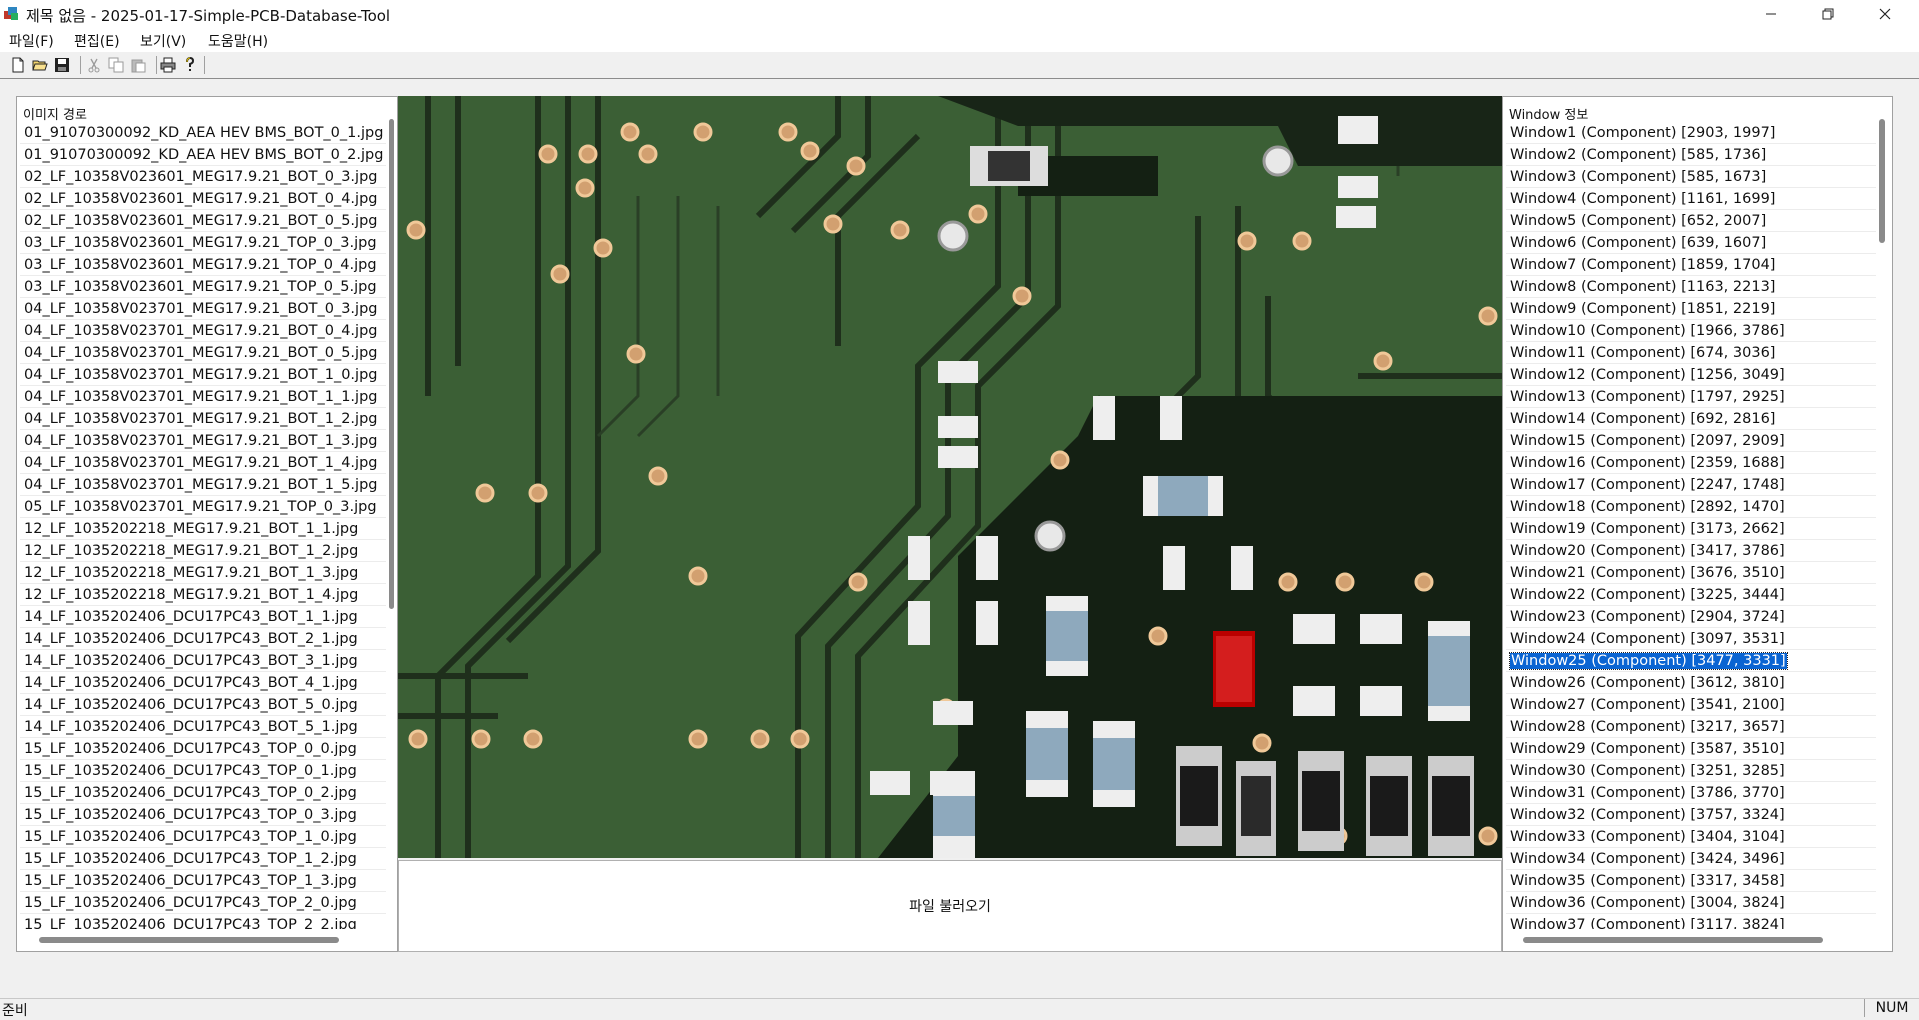 The image size is (1919, 1020). What do you see at coordinates (1691, 815) in the screenshot?
I see `window-list-row: Window32 (Component) [3757, 3324]` at bounding box center [1691, 815].